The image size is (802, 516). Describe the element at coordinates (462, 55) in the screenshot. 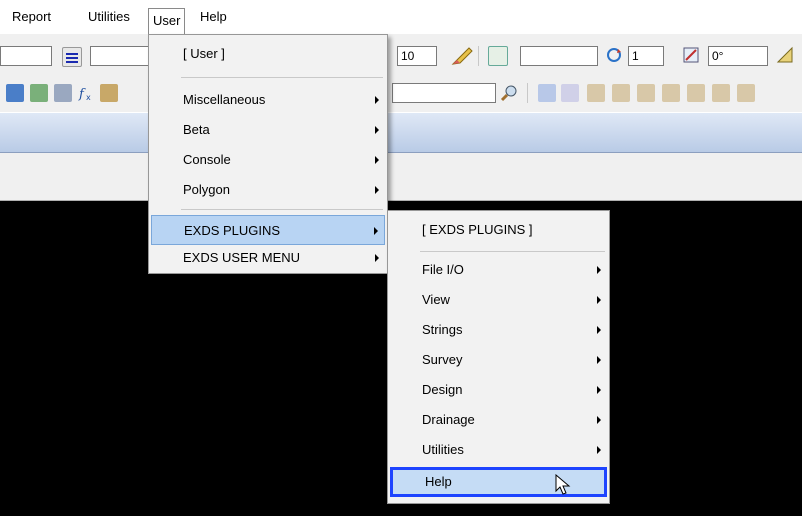

I see `pencil-icon` at that location.